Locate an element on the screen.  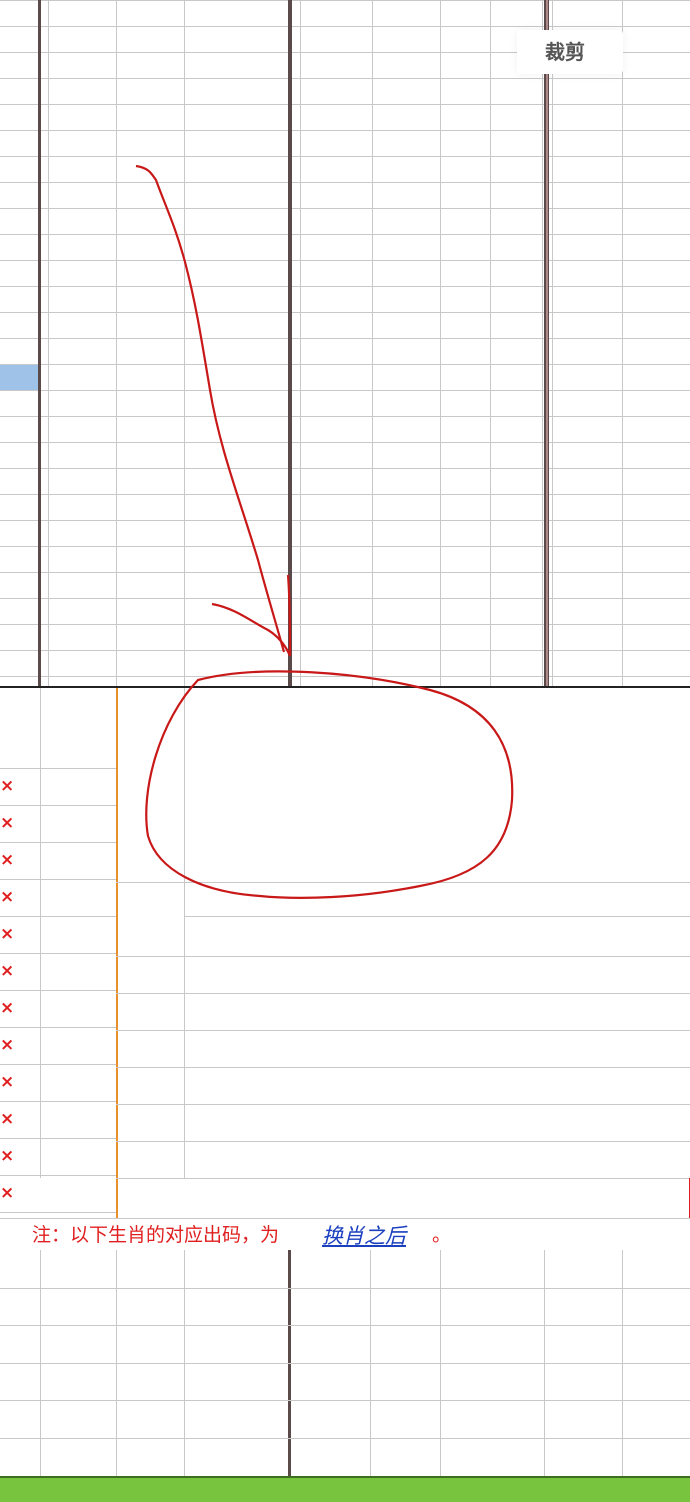
footer-bar is located at coordinates (345, 1489).